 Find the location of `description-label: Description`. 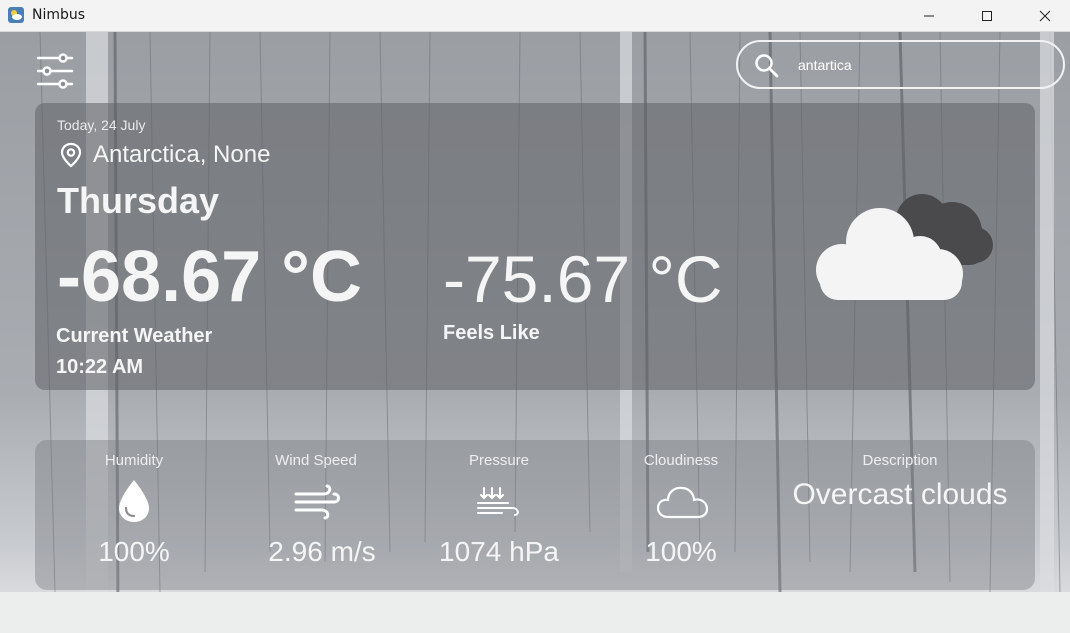

description-label: Description is located at coordinates (900, 460).